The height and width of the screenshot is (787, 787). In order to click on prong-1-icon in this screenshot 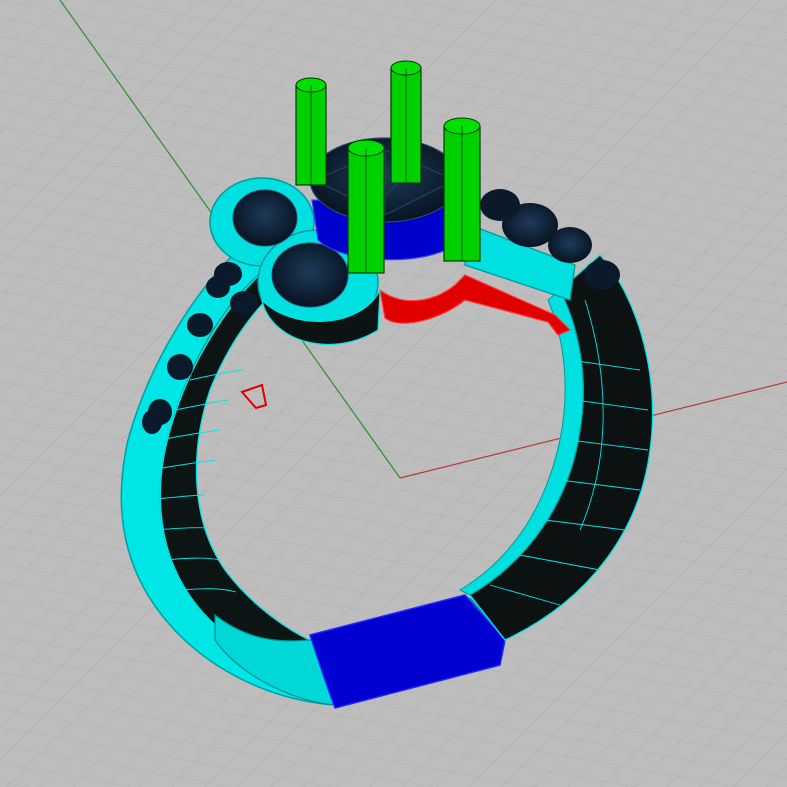, I will do `click(311, 131)`.